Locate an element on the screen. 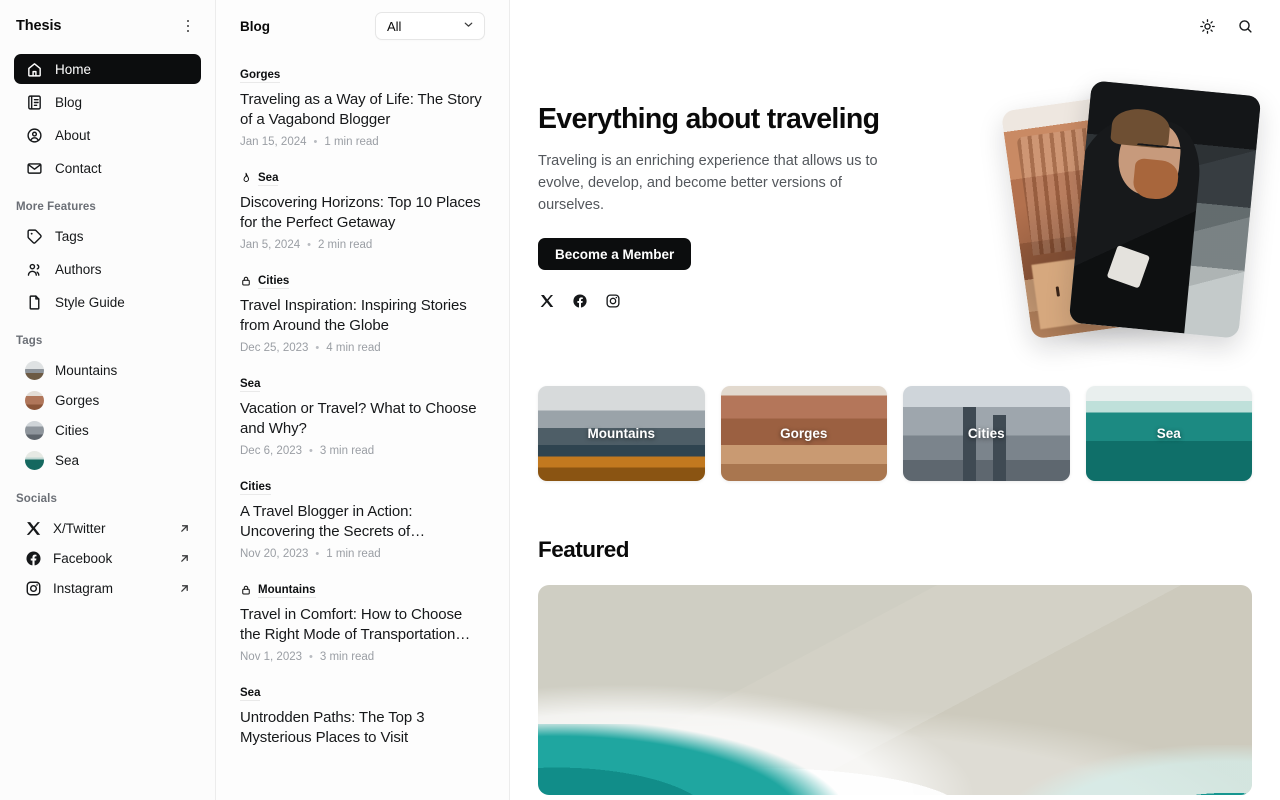 This screenshot has width=1280, height=800. hero-image-stack is located at coordinates (1085, 210).